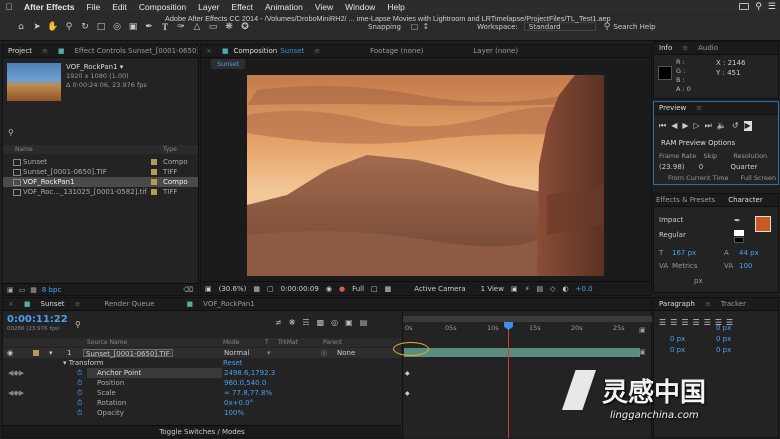 Image resolution: width=780 pixels, height=439 pixels. I want to click on ram-preview-icon: ▶, so click(747, 126).